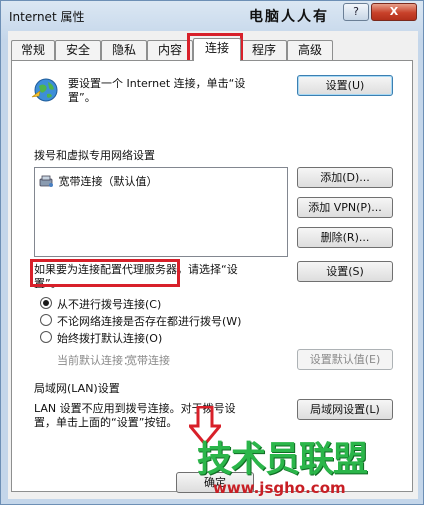 The width and height of the screenshot is (424, 505). What do you see at coordinates (356, 12) in the screenshot?
I see `help-button: ?` at bounding box center [356, 12].